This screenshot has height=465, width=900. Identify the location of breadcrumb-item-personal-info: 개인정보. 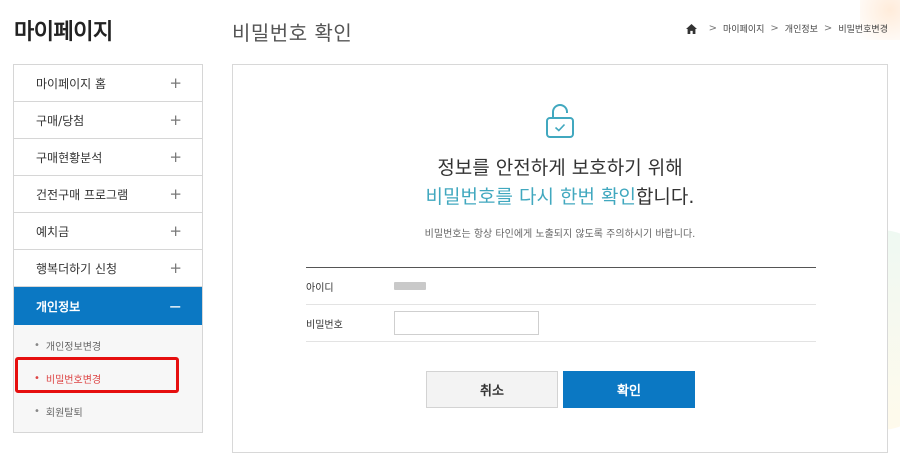
(801, 28).